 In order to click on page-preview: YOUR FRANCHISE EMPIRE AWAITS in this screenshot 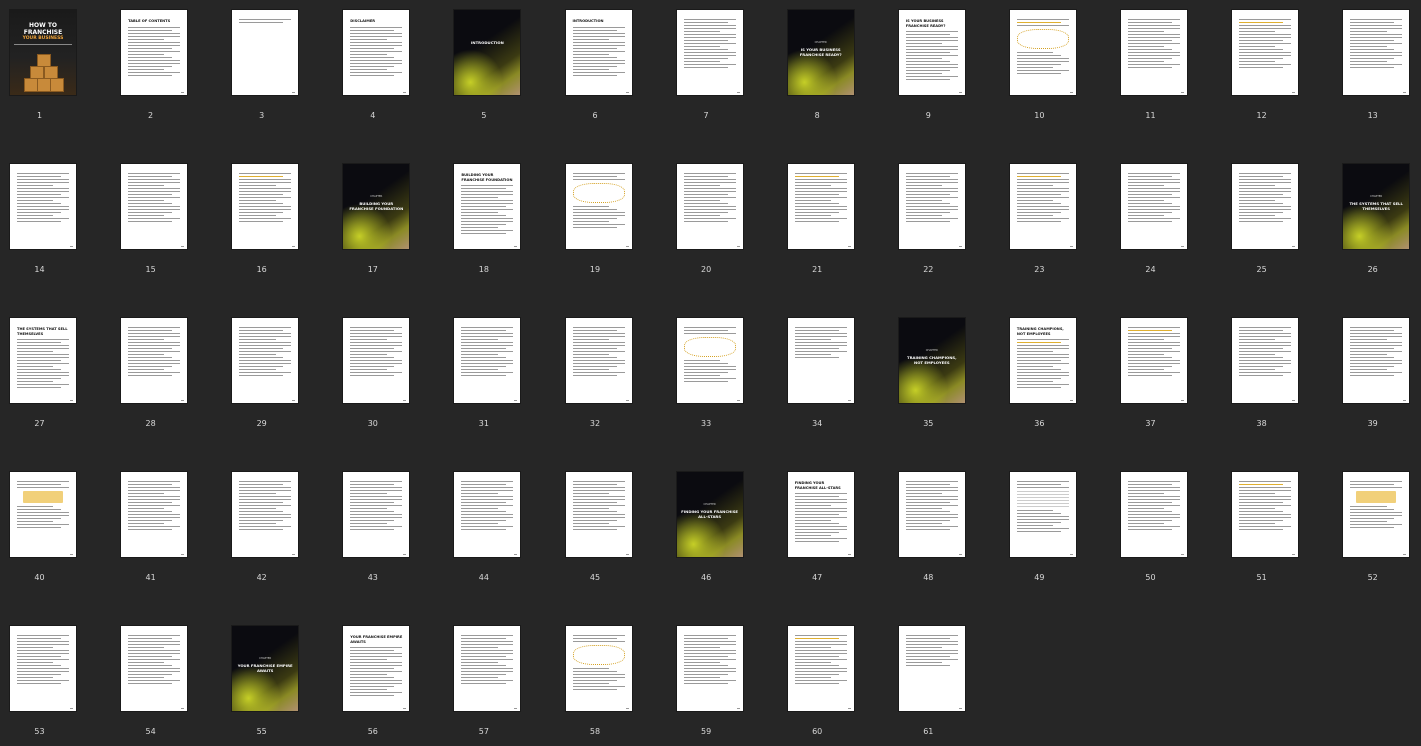, I will do `click(376, 668)`.